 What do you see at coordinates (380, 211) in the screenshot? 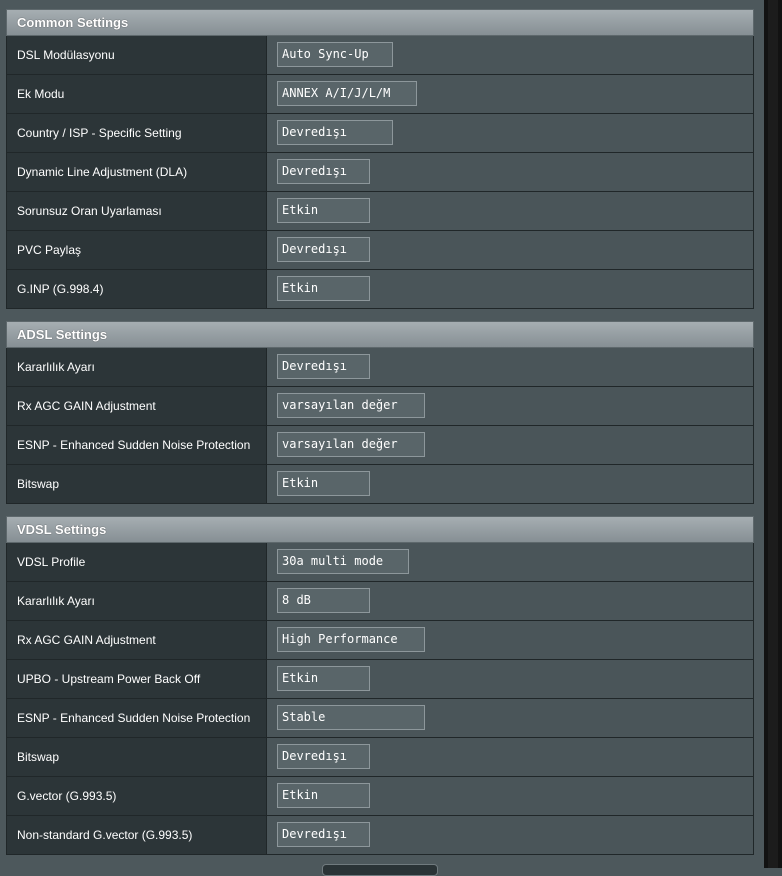
I see `seamless-rate-row: Sorunsuz Oran Uyarlaması Etkin` at bounding box center [380, 211].